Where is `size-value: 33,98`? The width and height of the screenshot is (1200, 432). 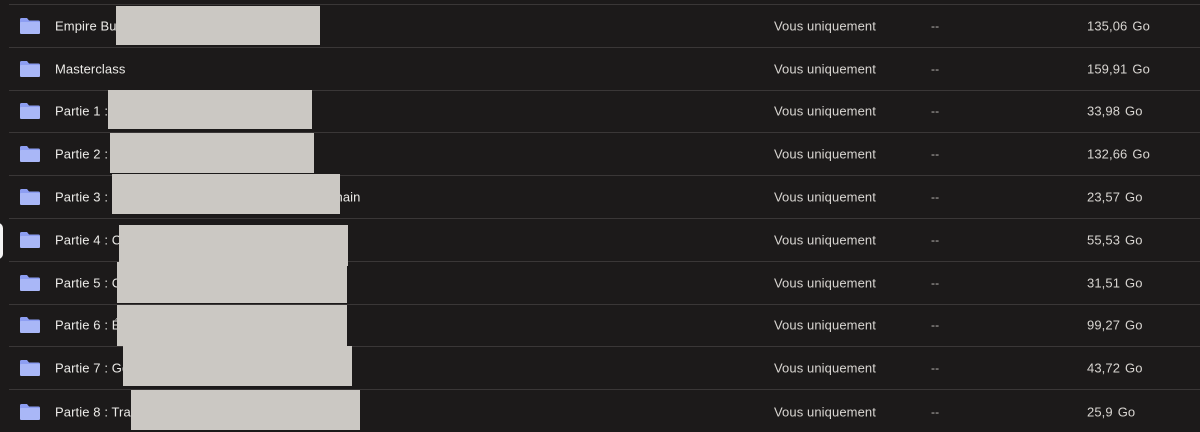 size-value: 33,98 is located at coordinates (1104, 111).